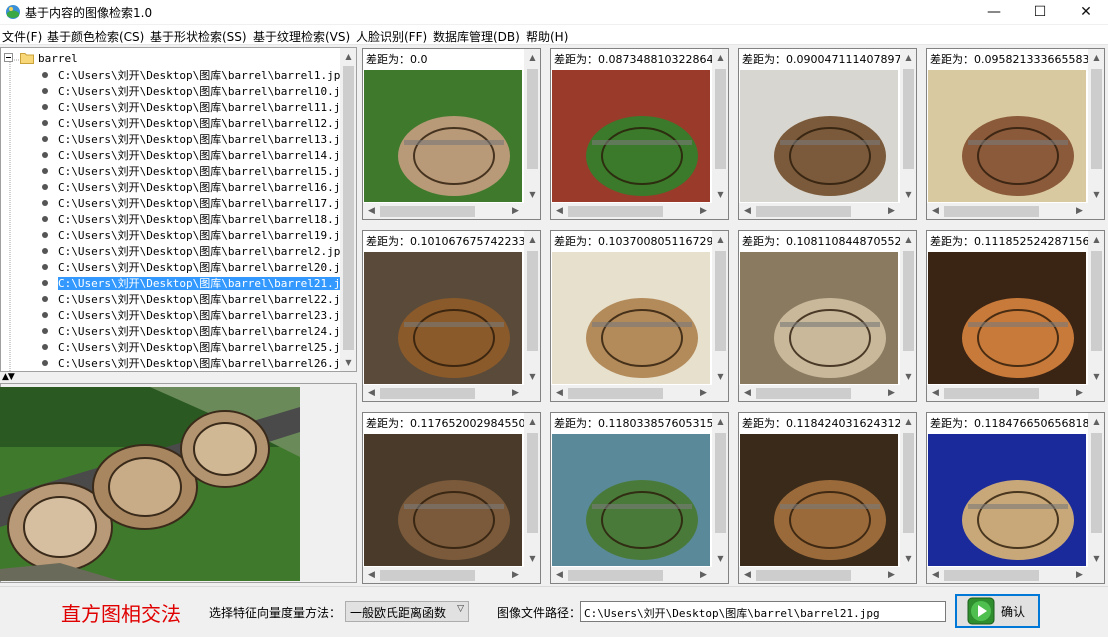 This screenshot has width=1108, height=637. Describe the element at coordinates (407, 611) in the screenshot. I see `metric-select: 一般欧氏距离函数 ▽` at that location.